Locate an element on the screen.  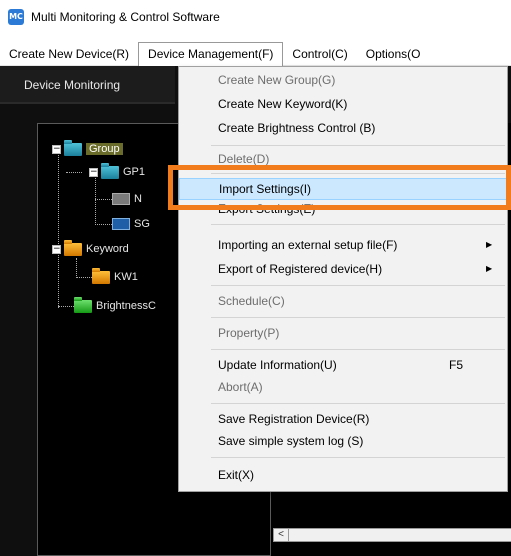
tab-device-monitoring: Device Monitoring is located at coordinates (87, 85).